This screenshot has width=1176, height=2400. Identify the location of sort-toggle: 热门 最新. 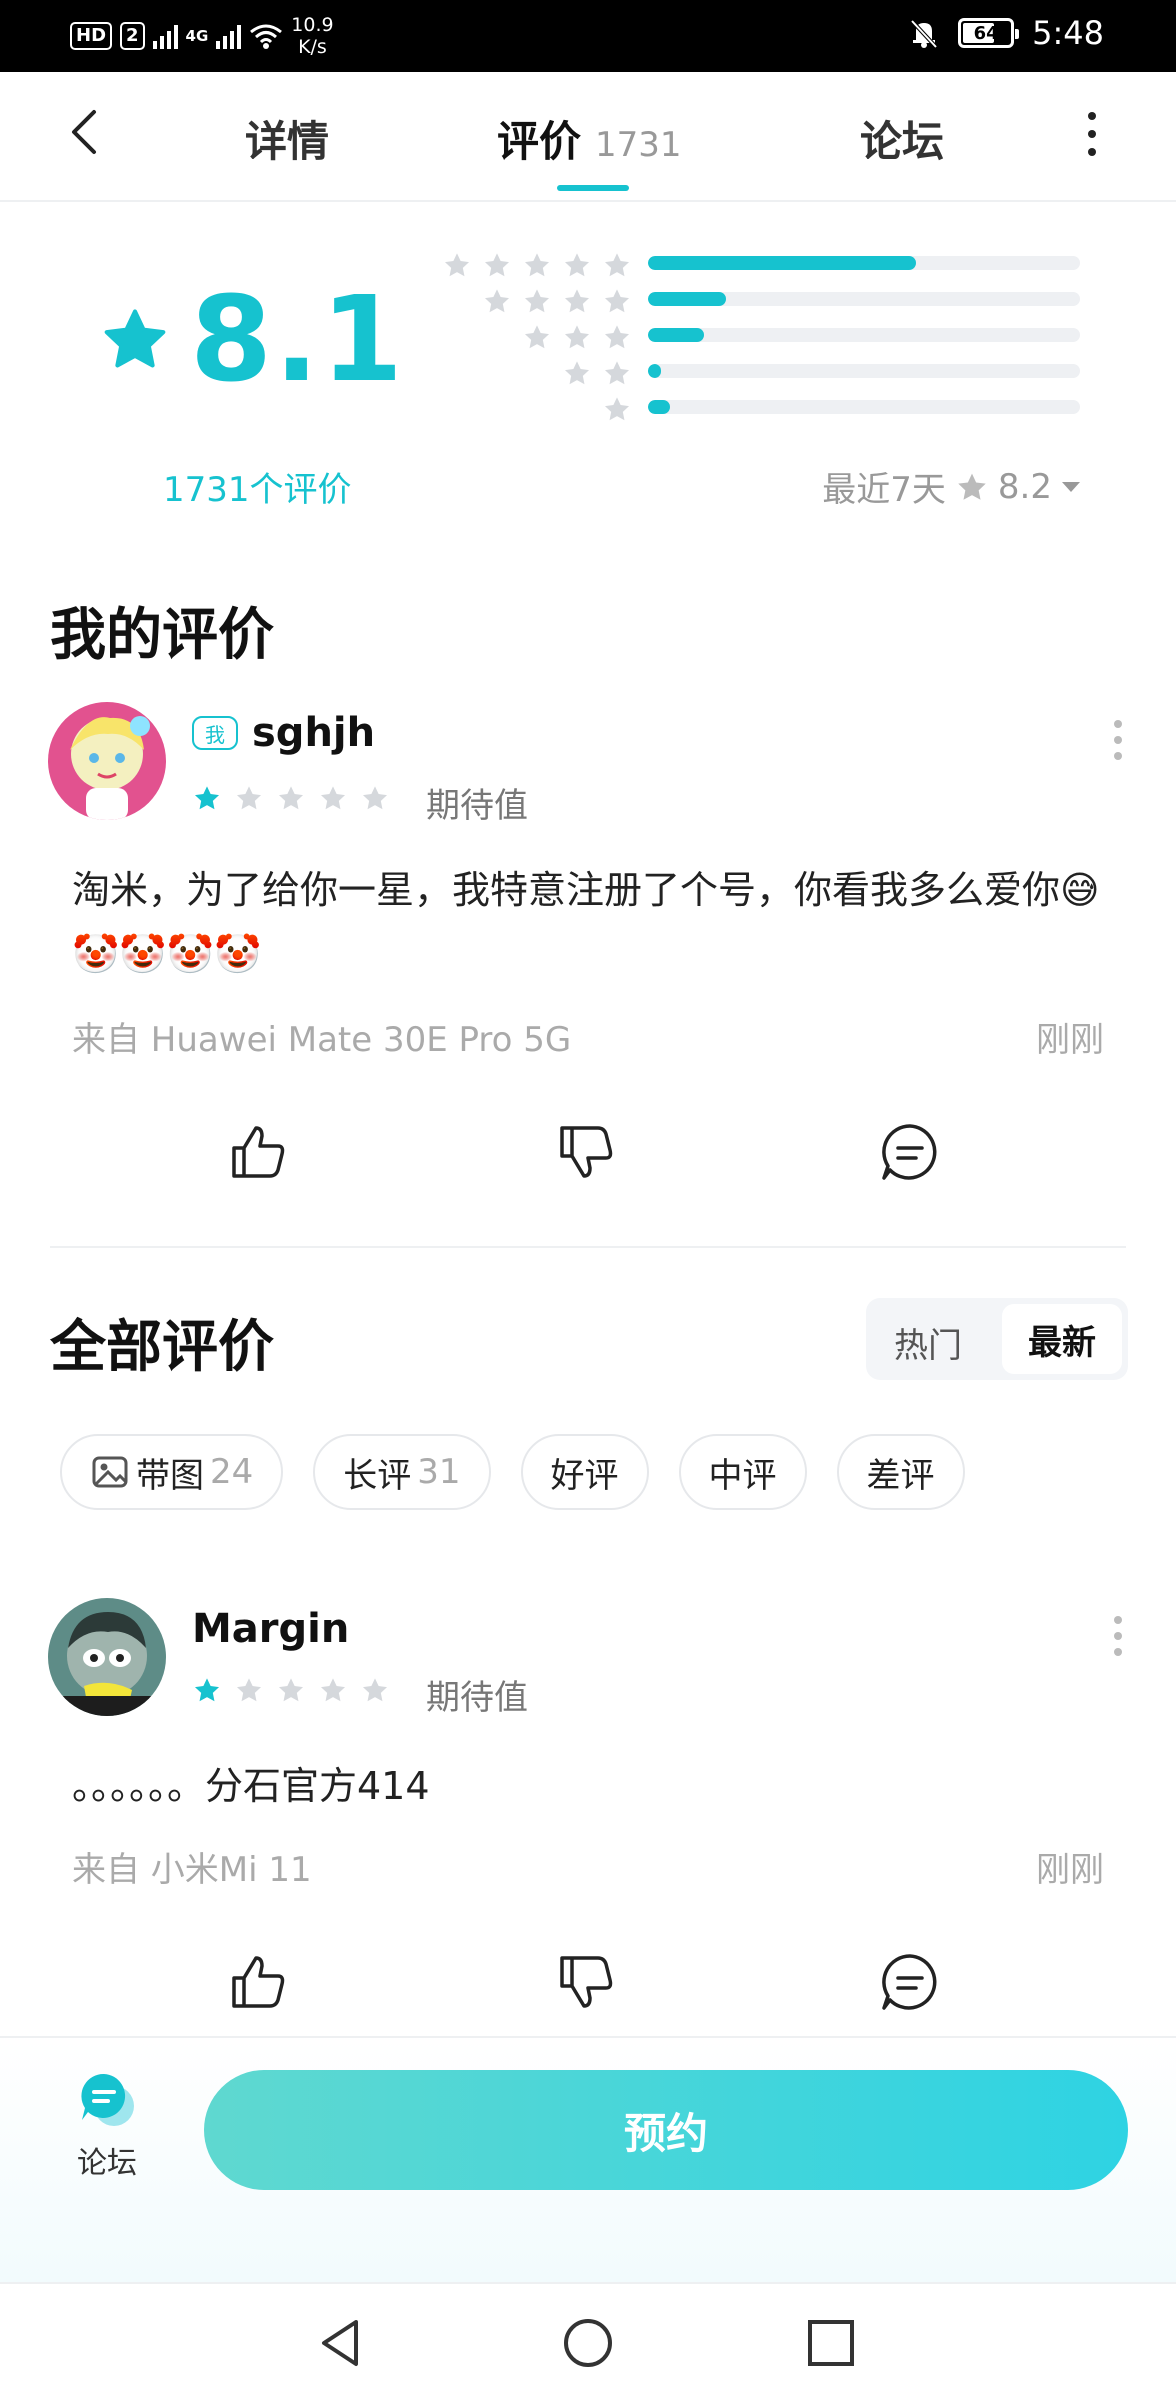
(997, 1339).